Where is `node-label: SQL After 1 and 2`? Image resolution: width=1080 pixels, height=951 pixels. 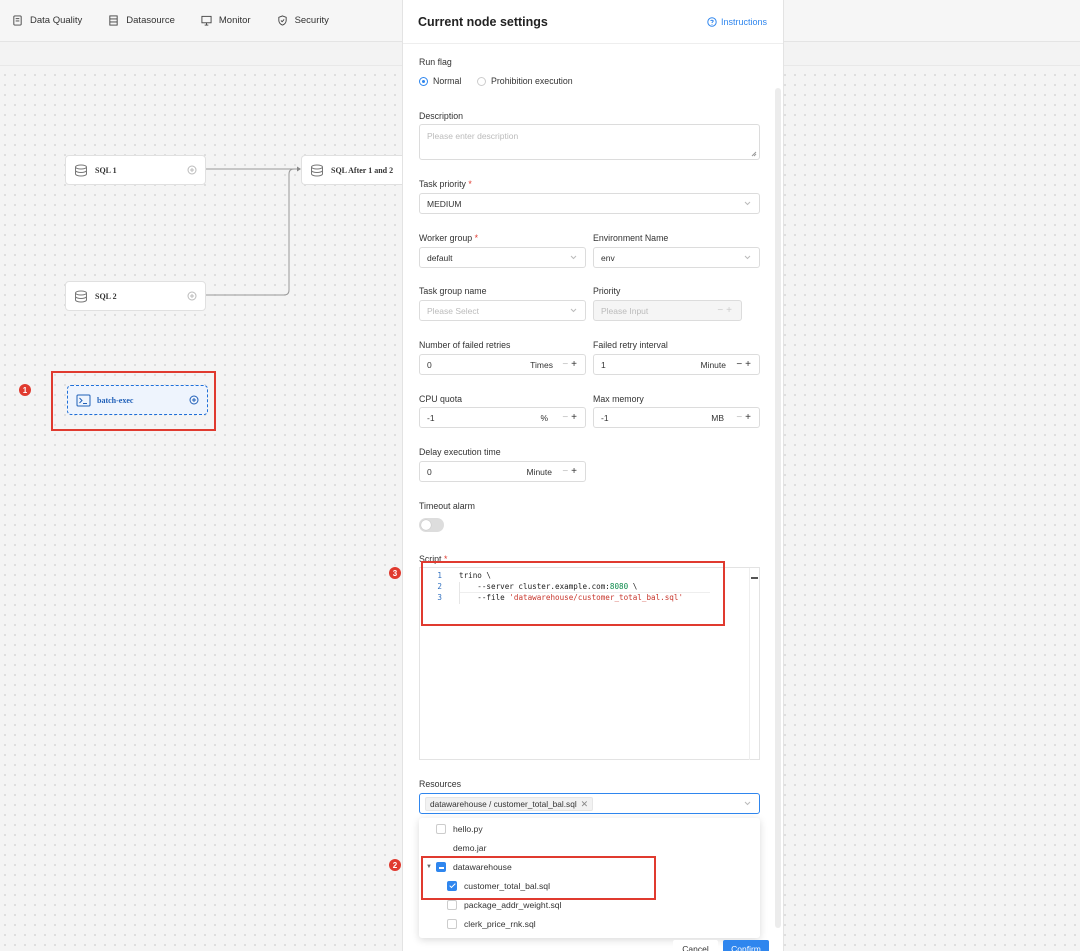
node-label: SQL After 1 and 2 is located at coordinates (362, 170).